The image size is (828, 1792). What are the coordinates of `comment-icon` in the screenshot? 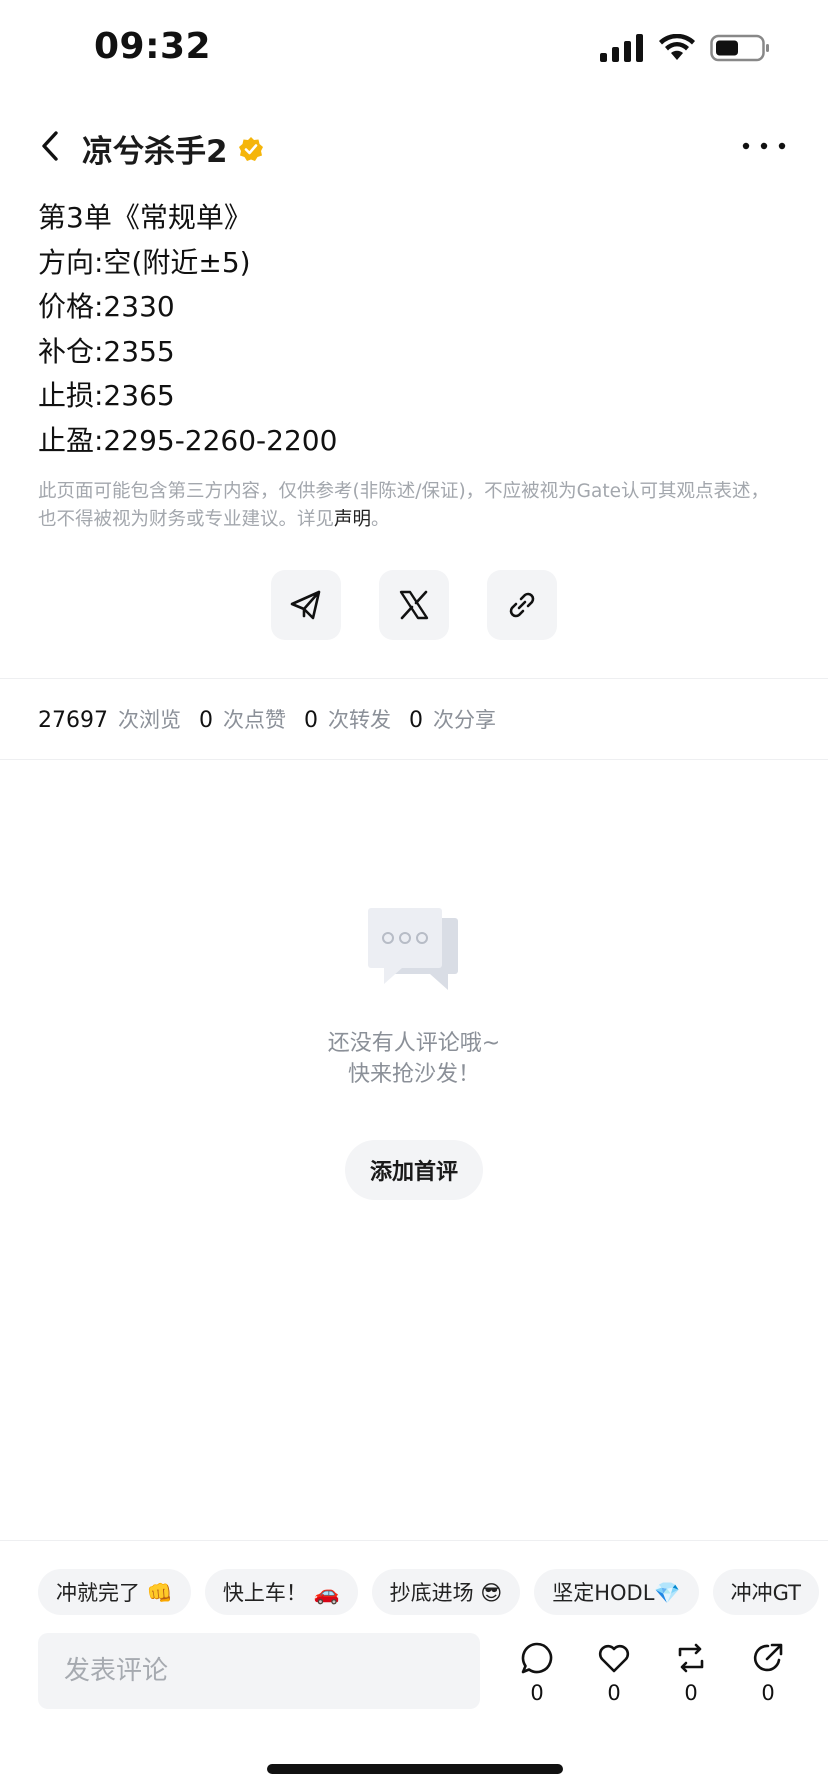 It's located at (537, 1658).